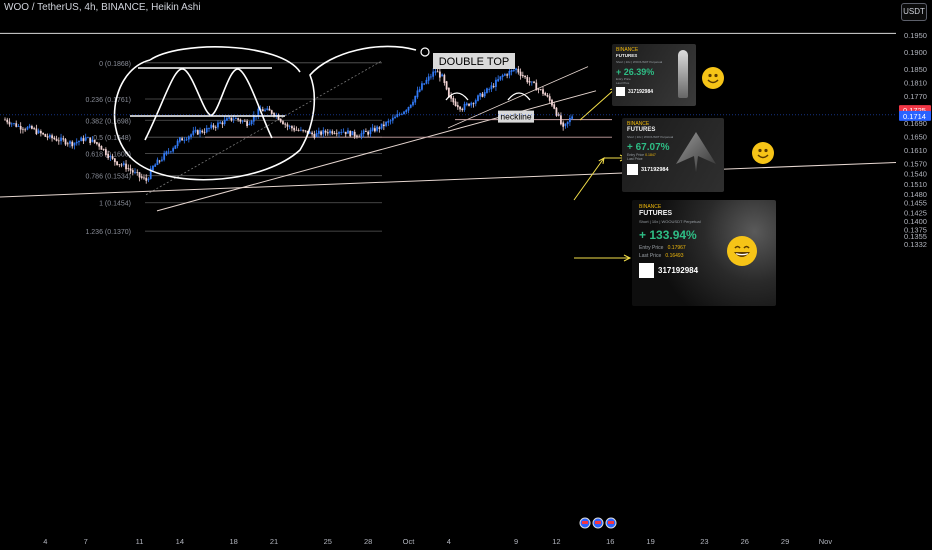 The image size is (932, 550). What do you see at coordinates (915, 137) in the screenshot?
I see `price-tick-label: 0.1650` at bounding box center [915, 137].